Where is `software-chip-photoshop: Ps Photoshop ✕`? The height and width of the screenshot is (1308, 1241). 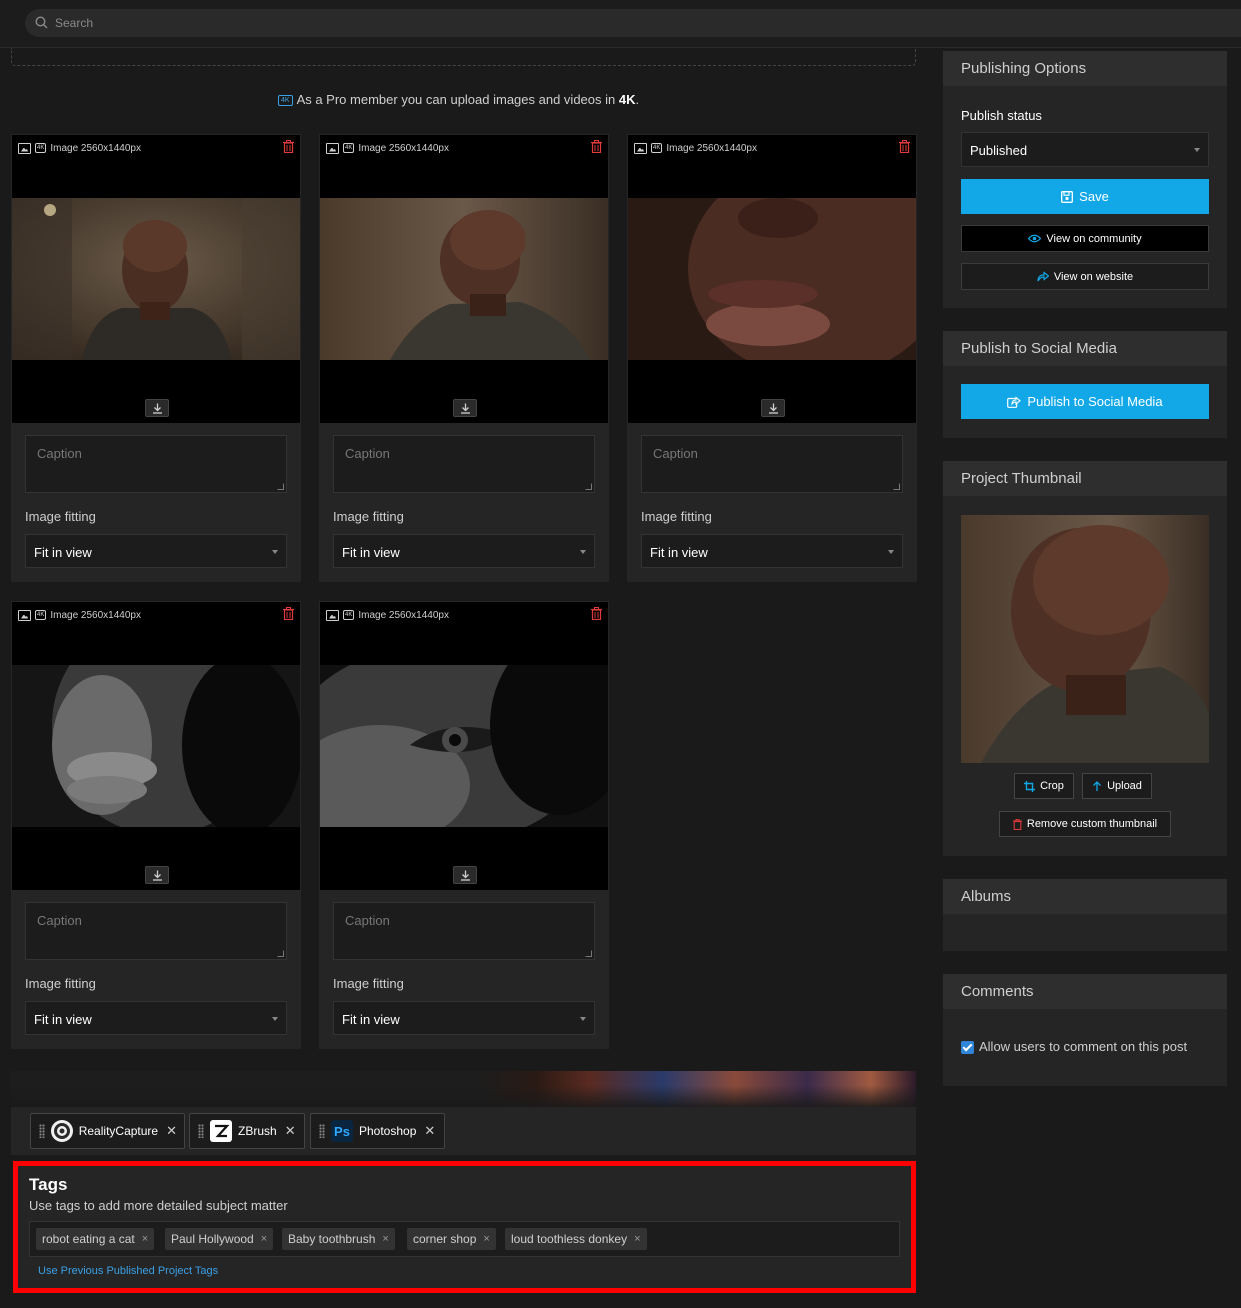
software-chip-photoshop: Ps Photoshop ✕ is located at coordinates (377, 1131).